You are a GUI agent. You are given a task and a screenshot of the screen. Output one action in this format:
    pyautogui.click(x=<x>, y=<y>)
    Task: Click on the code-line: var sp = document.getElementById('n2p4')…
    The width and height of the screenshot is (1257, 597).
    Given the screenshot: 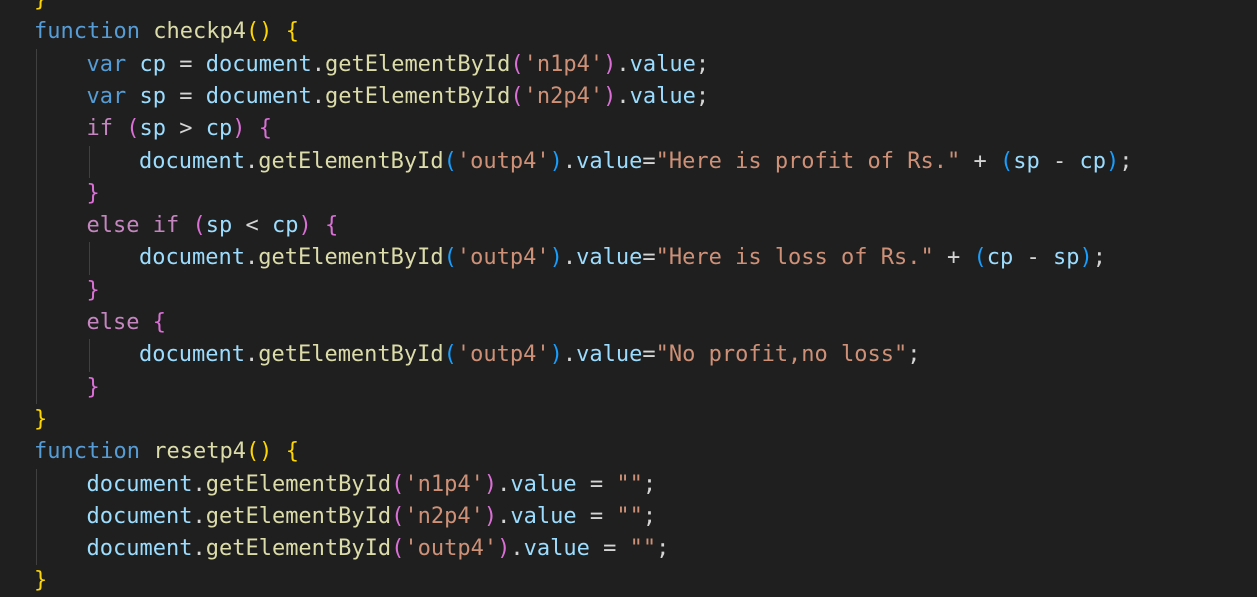 What is the action you would take?
    pyautogui.click(x=398, y=97)
    